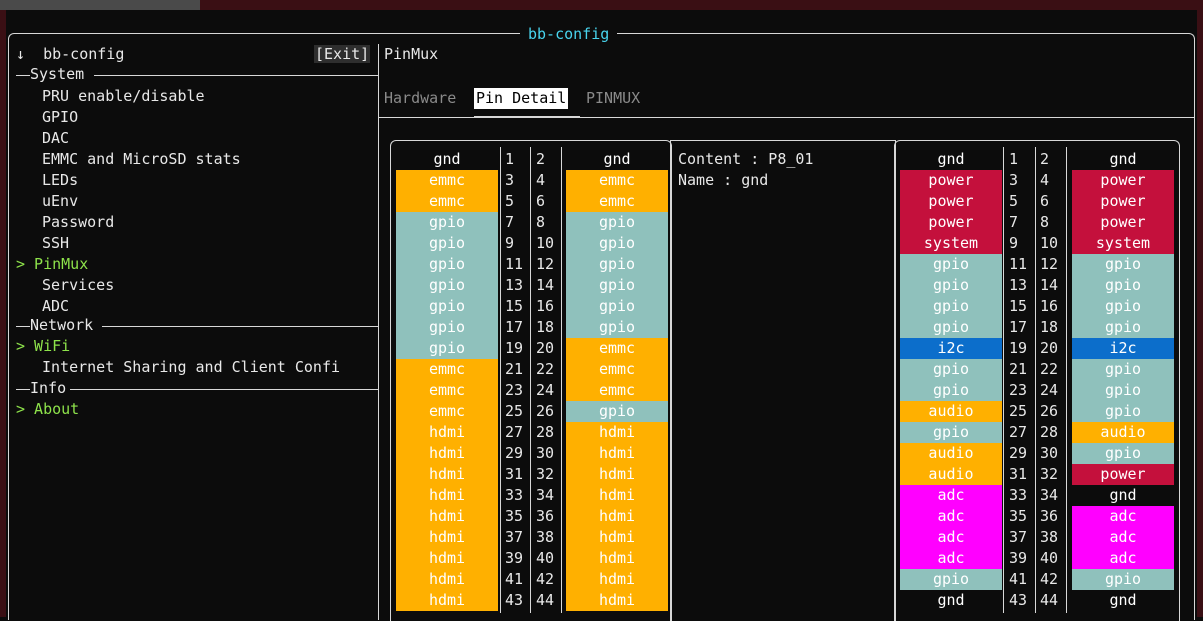  Describe the element at coordinates (1049, 474) in the screenshot. I see `pin-number: 32` at that location.